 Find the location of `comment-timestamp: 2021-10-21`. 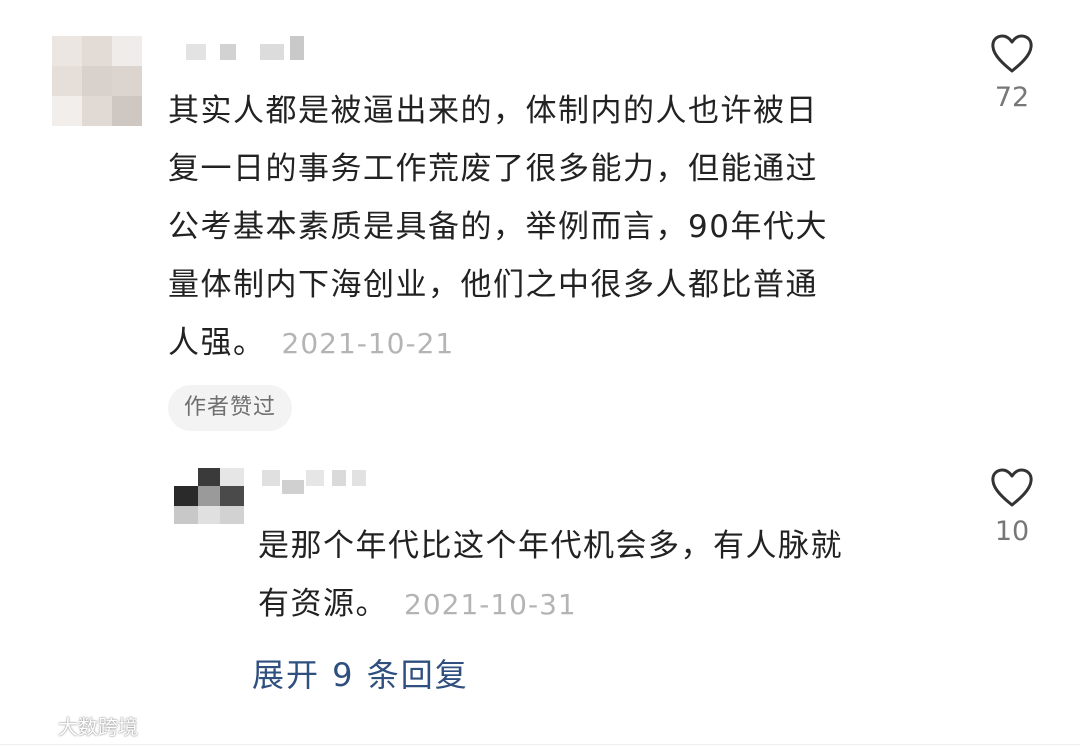

comment-timestamp: 2021-10-21 is located at coordinates (368, 343).